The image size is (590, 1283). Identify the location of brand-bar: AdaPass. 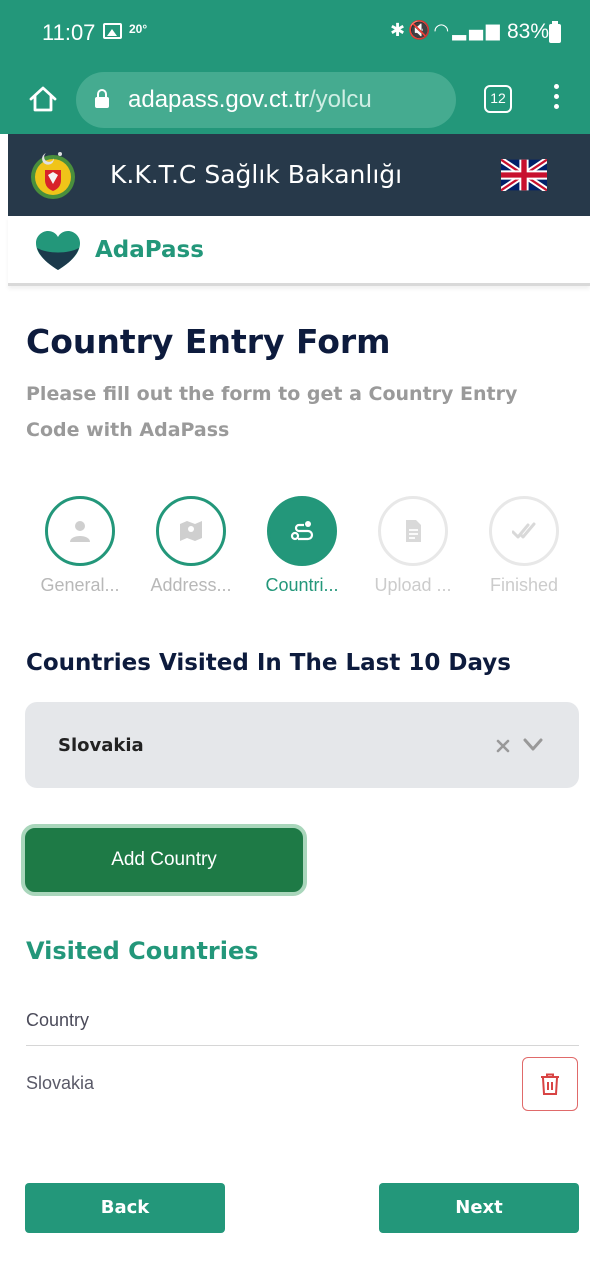
(299, 251).